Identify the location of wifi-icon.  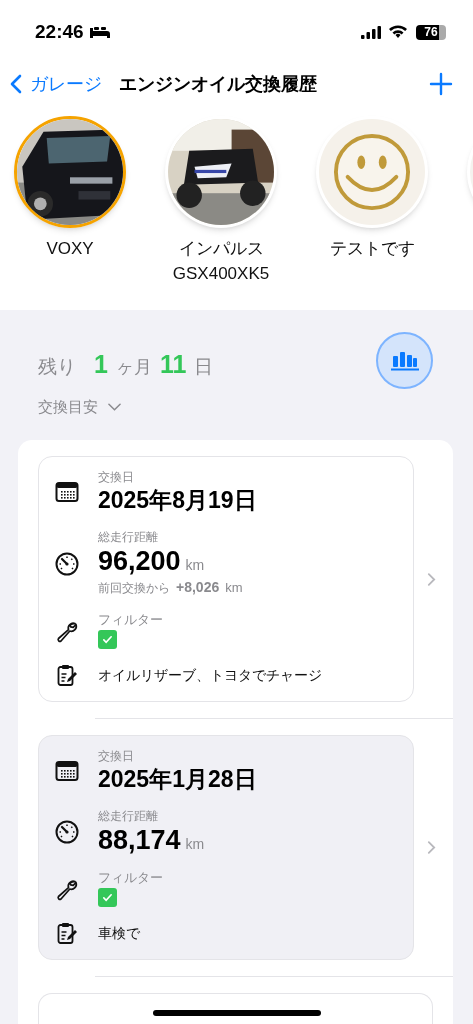
(398, 32).